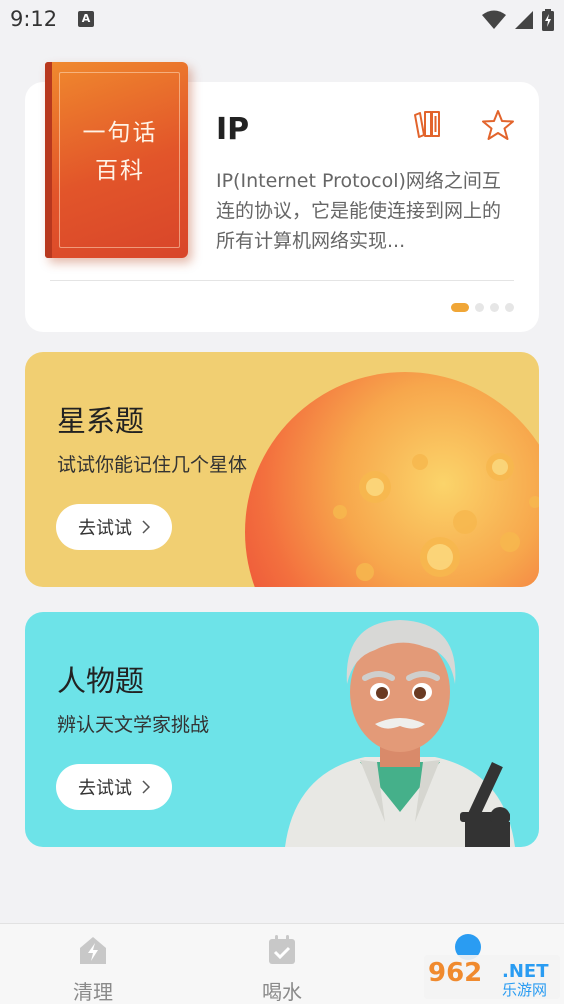  Describe the element at coordinates (34, 19) in the screenshot. I see `status-time: 9:12` at that location.